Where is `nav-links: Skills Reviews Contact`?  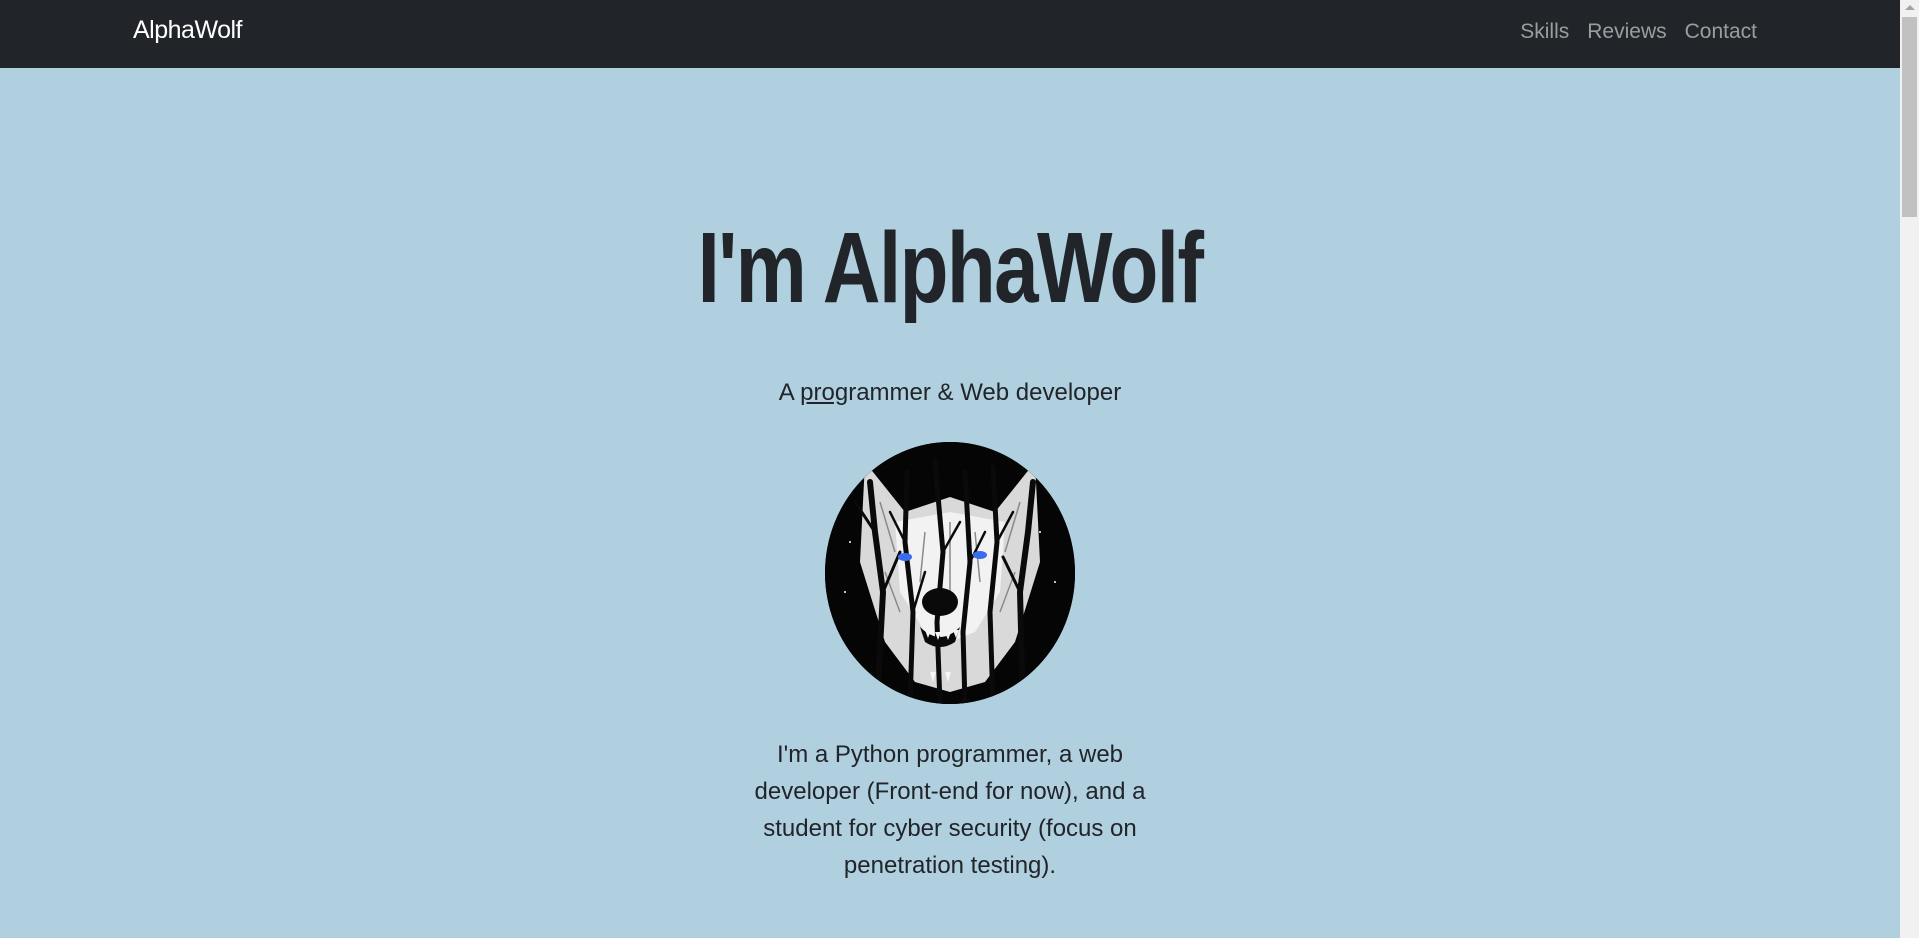 nav-links: Skills Reviews Contact is located at coordinates (1638, 32).